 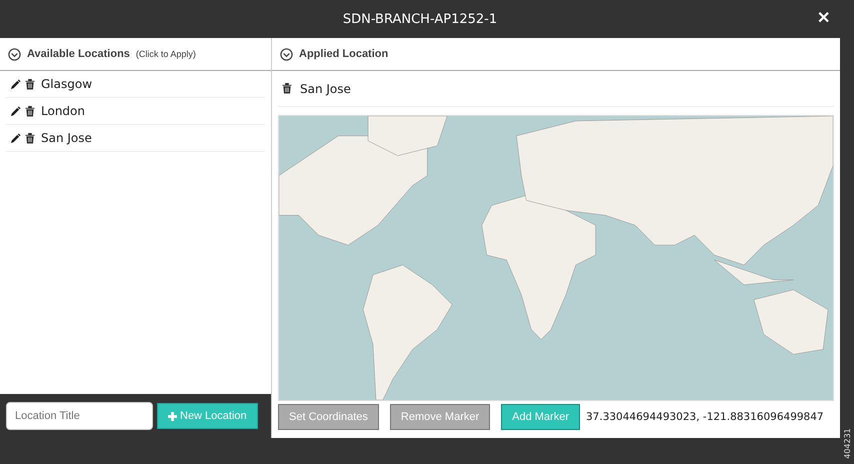 What do you see at coordinates (705, 417) in the screenshot?
I see `coordinates-text: 37.33044694493023, -121.88316096499847` at bounding box center [705, 417].